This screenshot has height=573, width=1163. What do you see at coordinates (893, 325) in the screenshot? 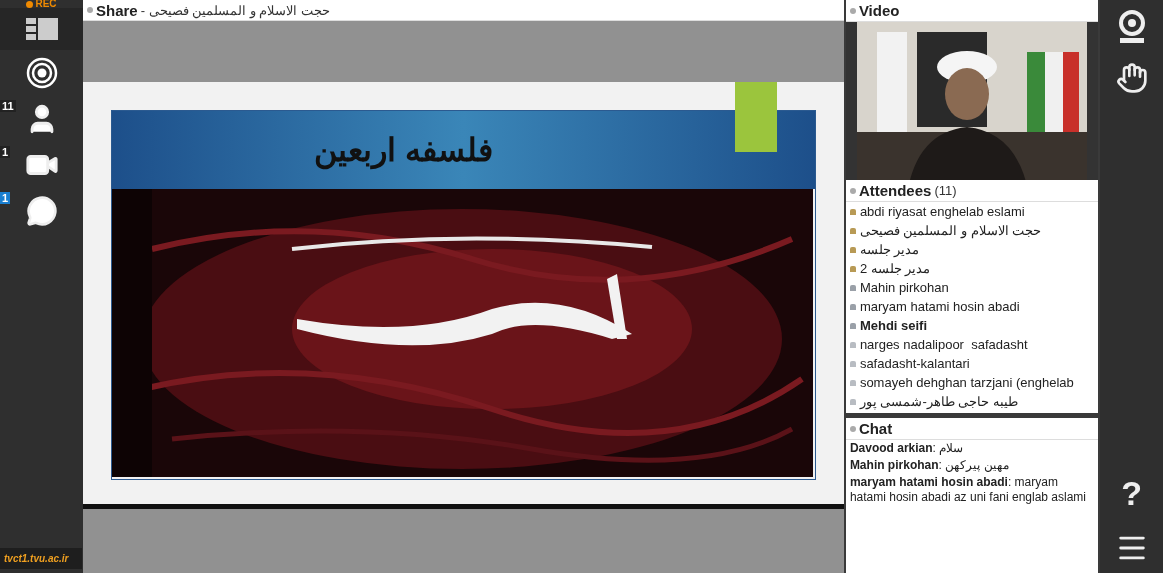
I see `attendee-name: Mehdi seifi` at bounding box center [893, 325].